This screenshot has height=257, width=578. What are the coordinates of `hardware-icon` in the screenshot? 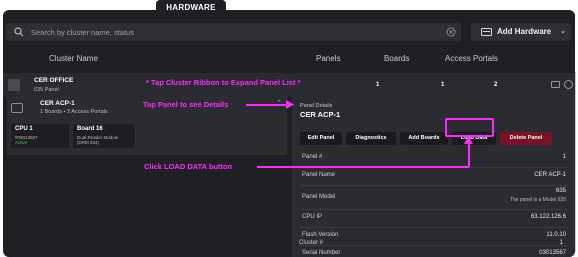 It's located at (486, 32).